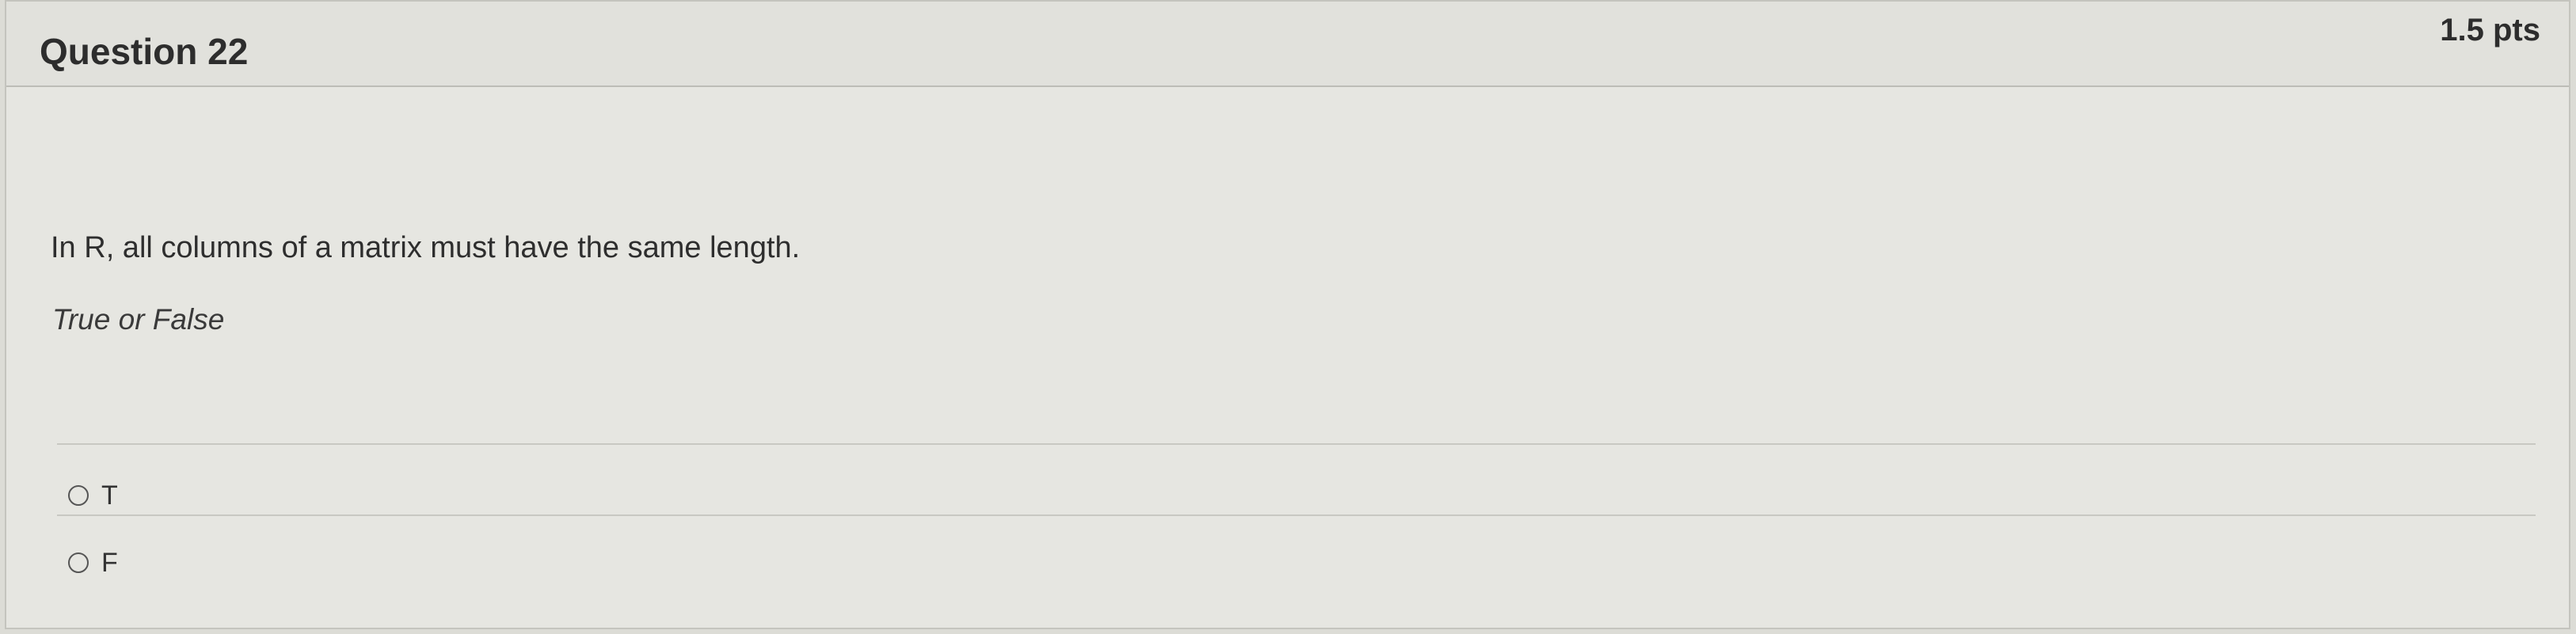  I want to click on answer-divider, so click(1296, 515).